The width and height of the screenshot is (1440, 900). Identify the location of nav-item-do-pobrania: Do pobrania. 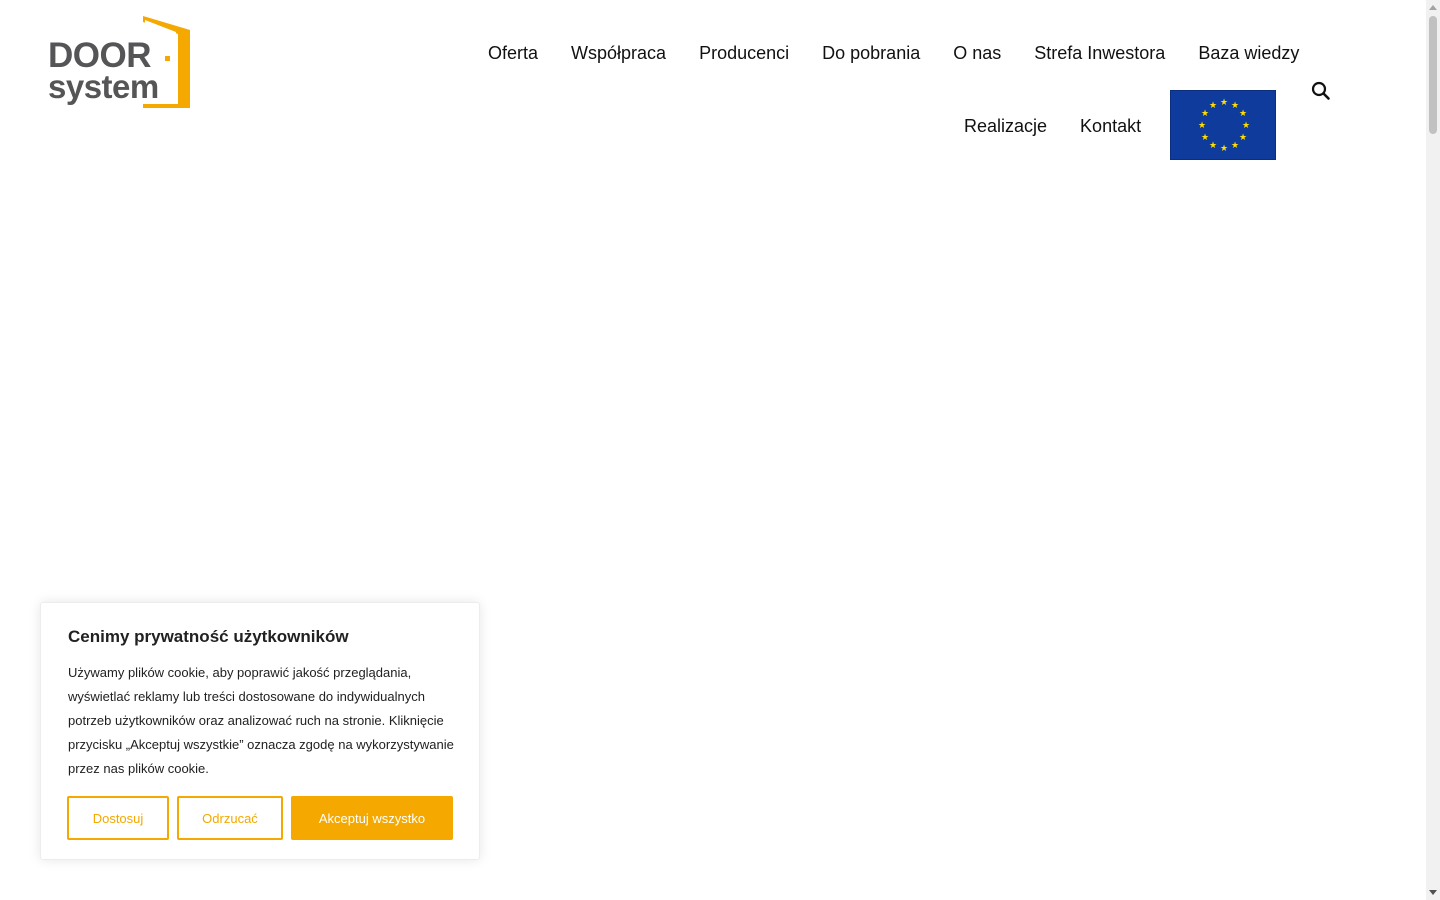
(871, 53).